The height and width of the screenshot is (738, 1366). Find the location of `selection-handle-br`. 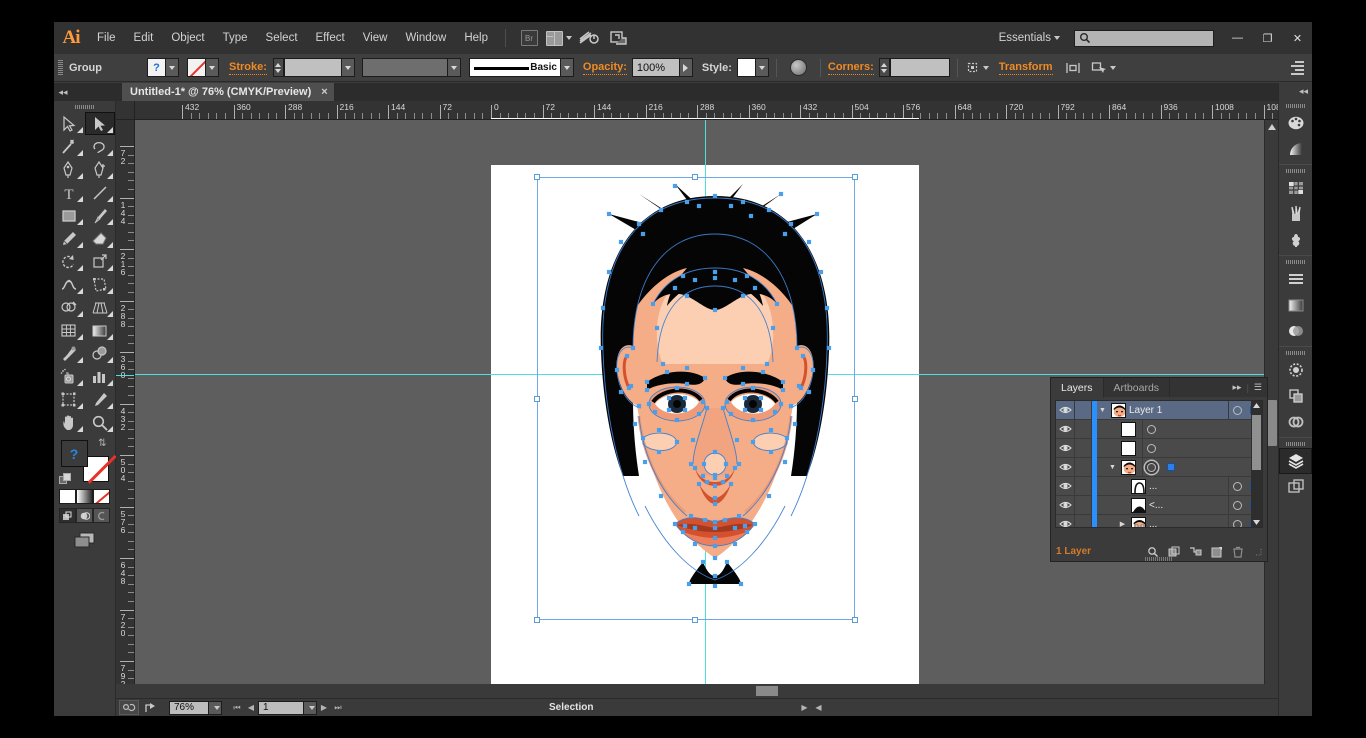

selection-handle-br is located at coordinates (855, 620).